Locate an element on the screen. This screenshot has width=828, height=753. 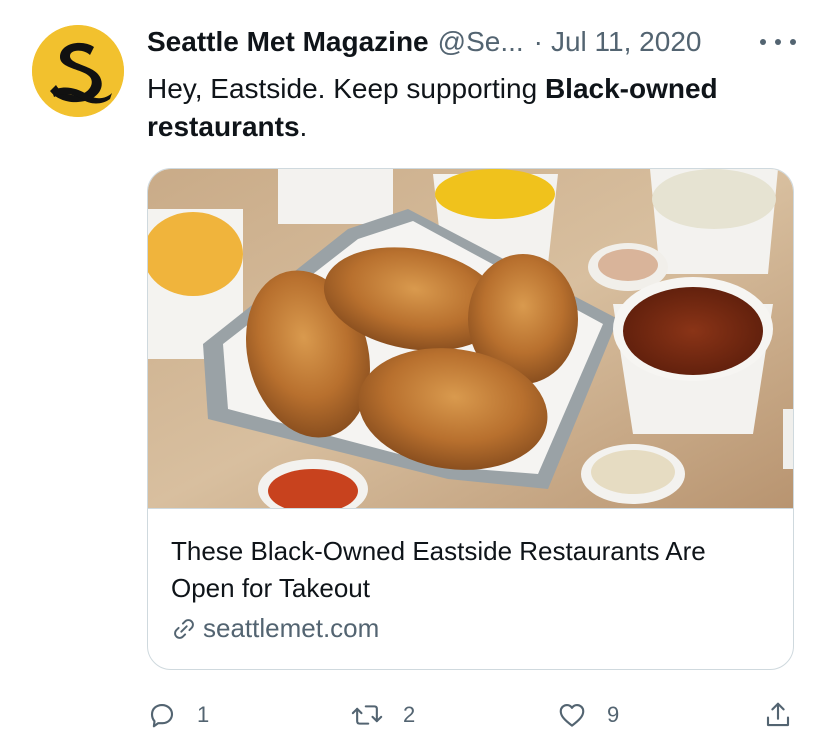
more-icon is located at coordinates (778, 42).